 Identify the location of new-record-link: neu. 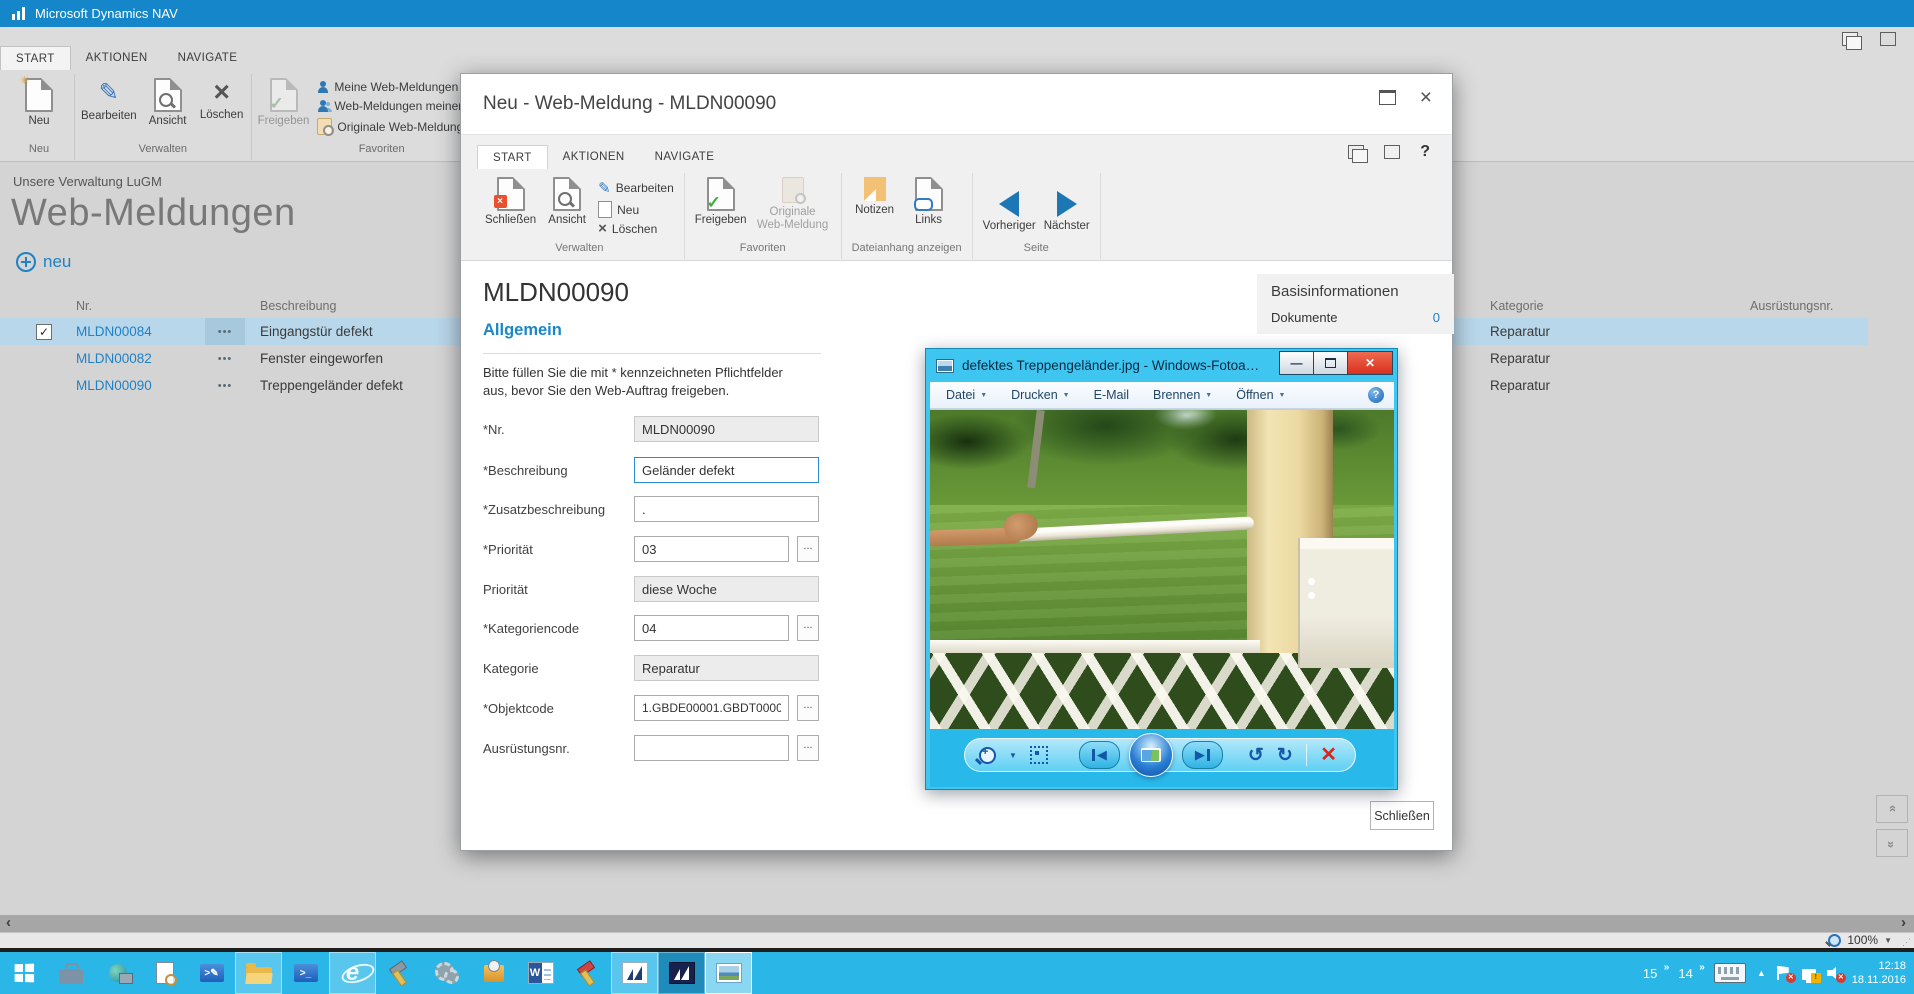
(43, 262).